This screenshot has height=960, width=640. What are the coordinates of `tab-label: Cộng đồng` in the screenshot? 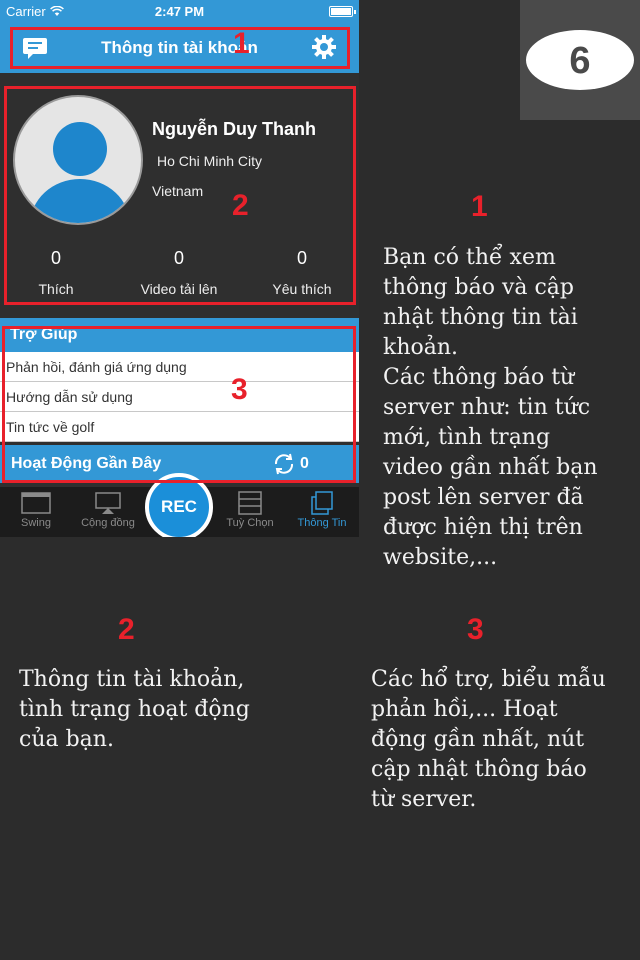 It's located at (108, 523).